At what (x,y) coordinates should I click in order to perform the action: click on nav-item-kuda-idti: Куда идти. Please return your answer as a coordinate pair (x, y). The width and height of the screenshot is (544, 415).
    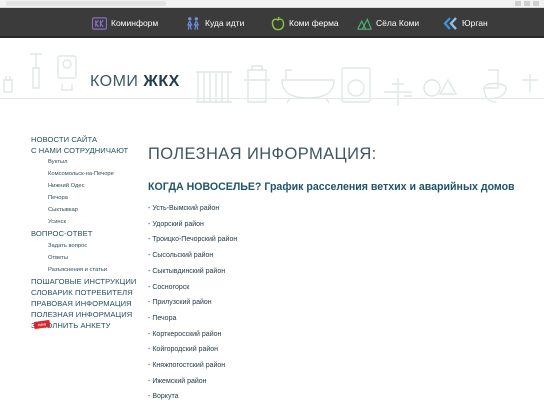
    Looking at the image, I should click on (215, 23).